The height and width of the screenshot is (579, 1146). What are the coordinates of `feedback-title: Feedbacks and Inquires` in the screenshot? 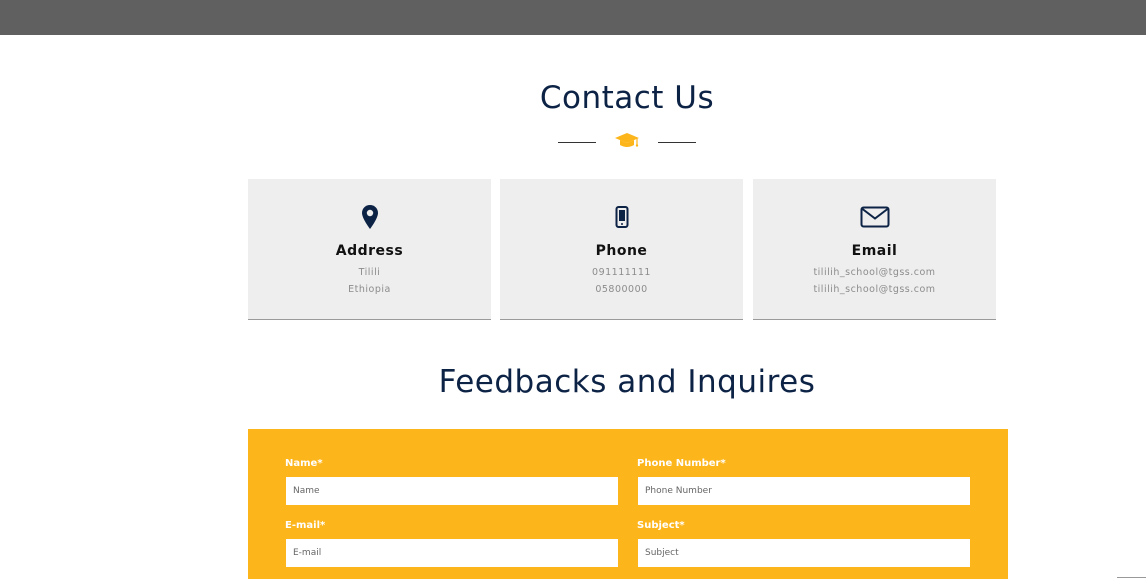 It's located at (627, 382).